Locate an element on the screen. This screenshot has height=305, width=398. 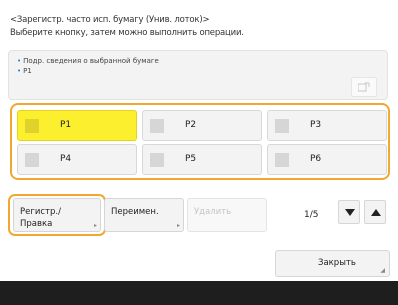
footer-bar is located at coordinates (199, 293).